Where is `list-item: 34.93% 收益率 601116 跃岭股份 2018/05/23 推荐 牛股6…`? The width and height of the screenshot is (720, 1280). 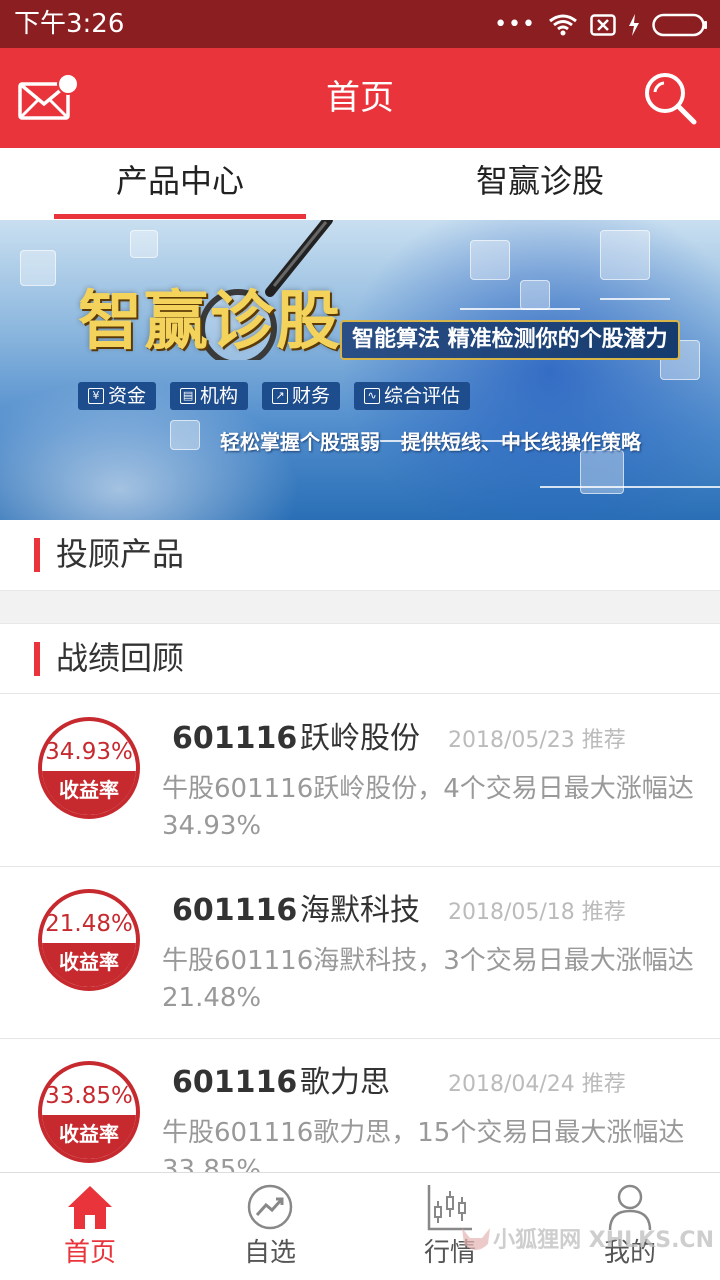
list-item: 34.93% 收益率 601116 跃岭股份 2018/05/23 推荐 牛股6… is located at coordinates (360, 781).